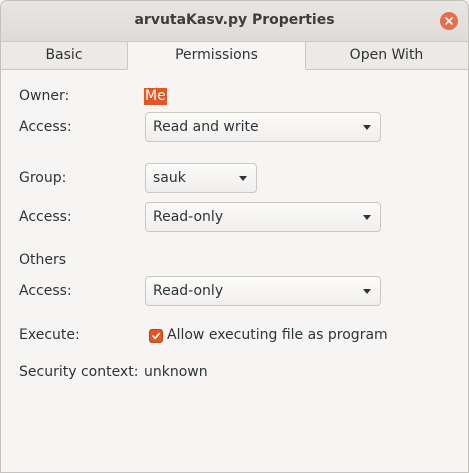  What do you see at coordinates (386, 55) in the screenshot?
I see `tab-open-with: Open With` at bounding box center [386, 55].